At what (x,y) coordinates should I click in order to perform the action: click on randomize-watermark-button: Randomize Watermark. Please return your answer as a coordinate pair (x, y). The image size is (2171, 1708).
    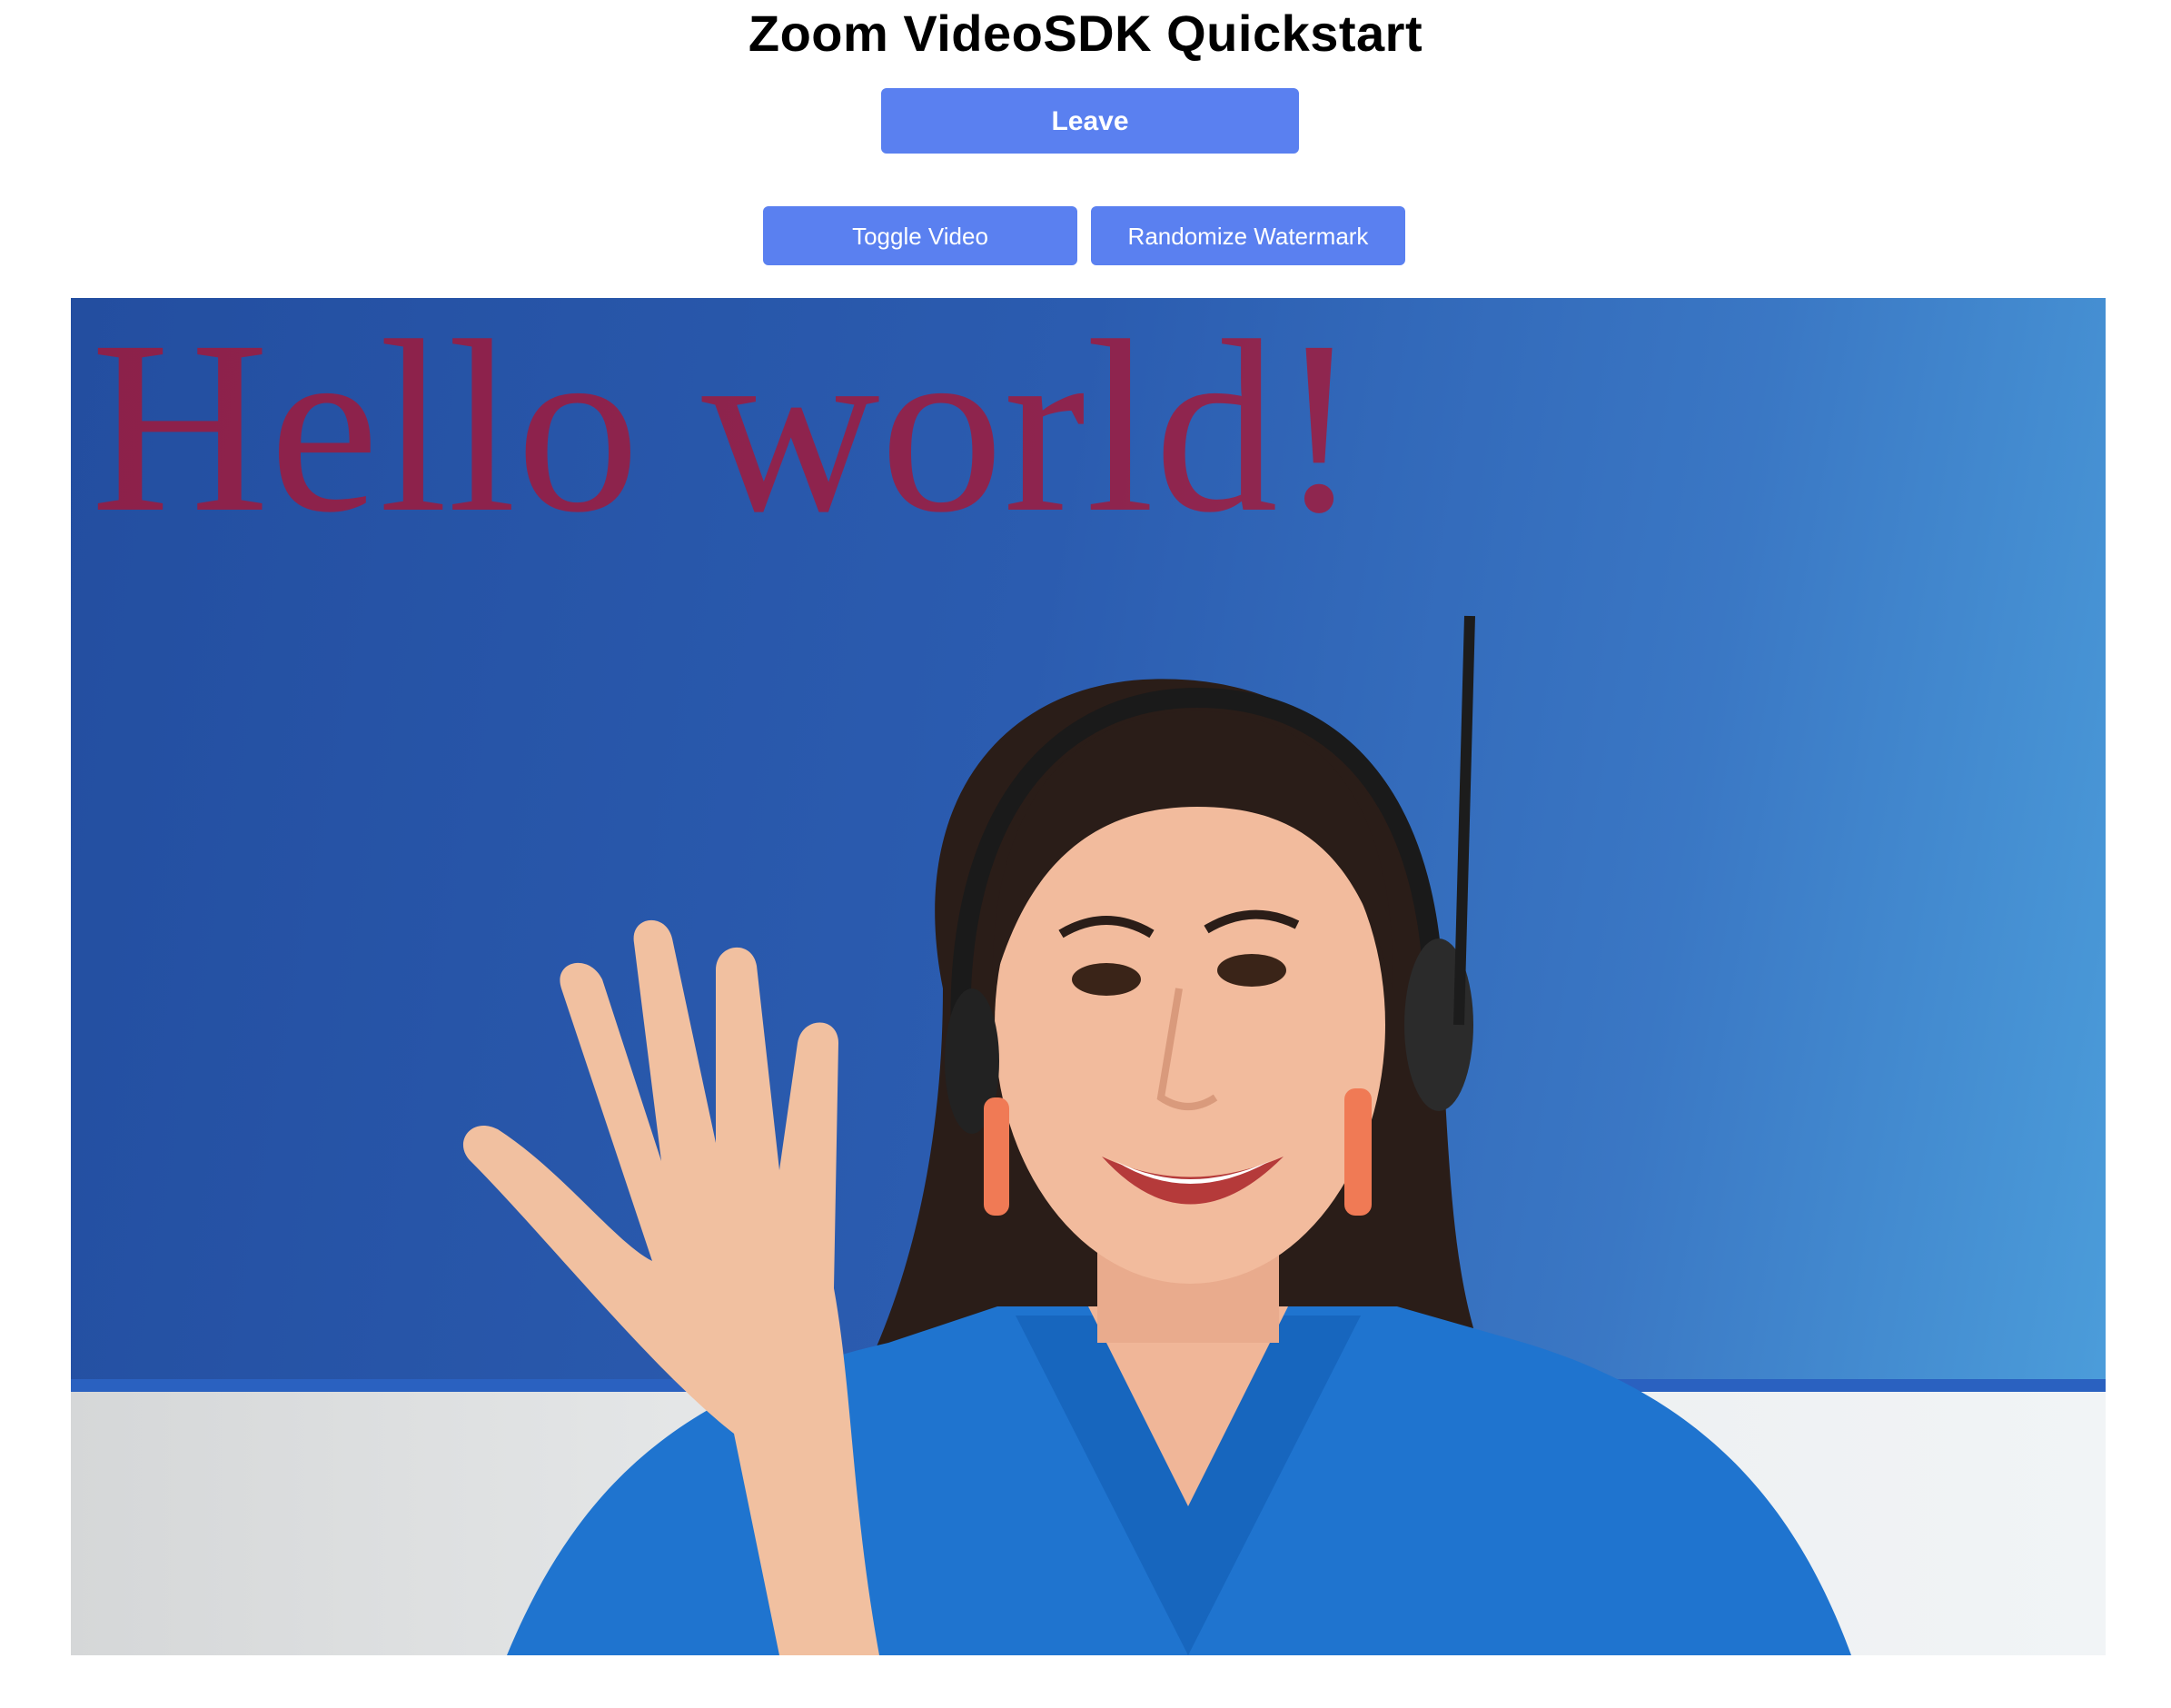
    Looking at the image, I should click on (1248, 235).